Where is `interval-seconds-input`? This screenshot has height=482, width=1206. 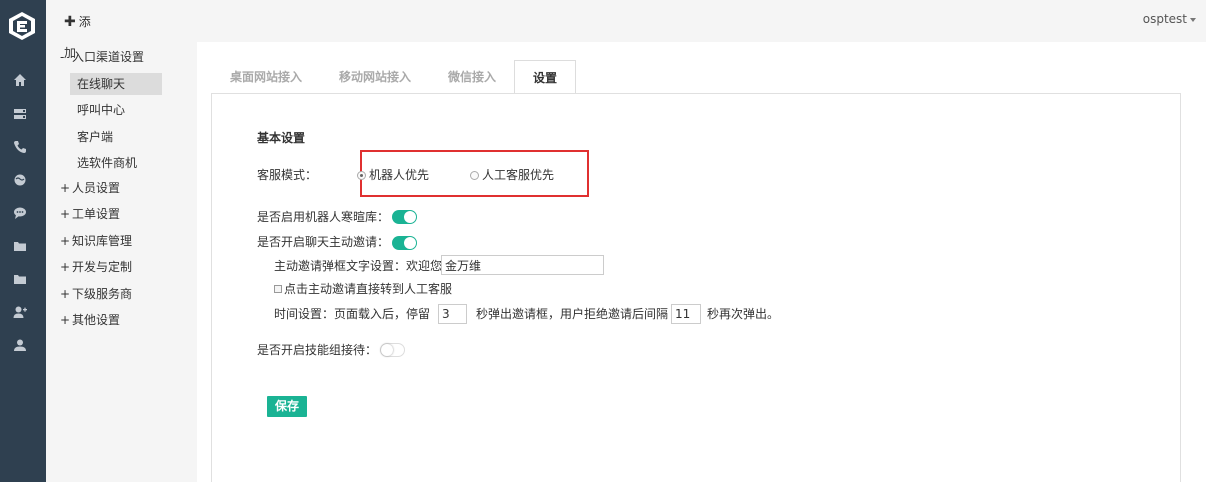
interval-seconds-input is located at coordinates (686, 314).